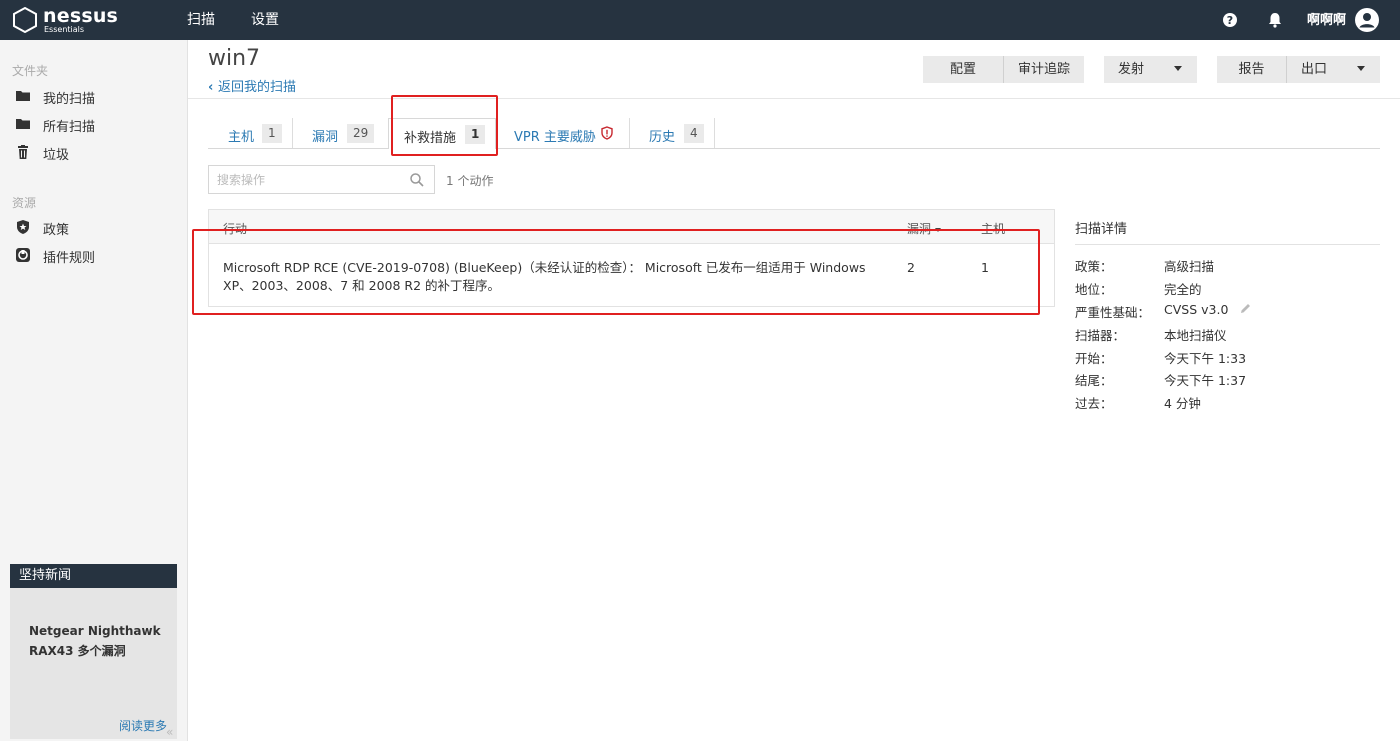 The height and width of the screenshot is (741, 1400). I want to click on detail-label-start: 开始：, so click(1094, 358).